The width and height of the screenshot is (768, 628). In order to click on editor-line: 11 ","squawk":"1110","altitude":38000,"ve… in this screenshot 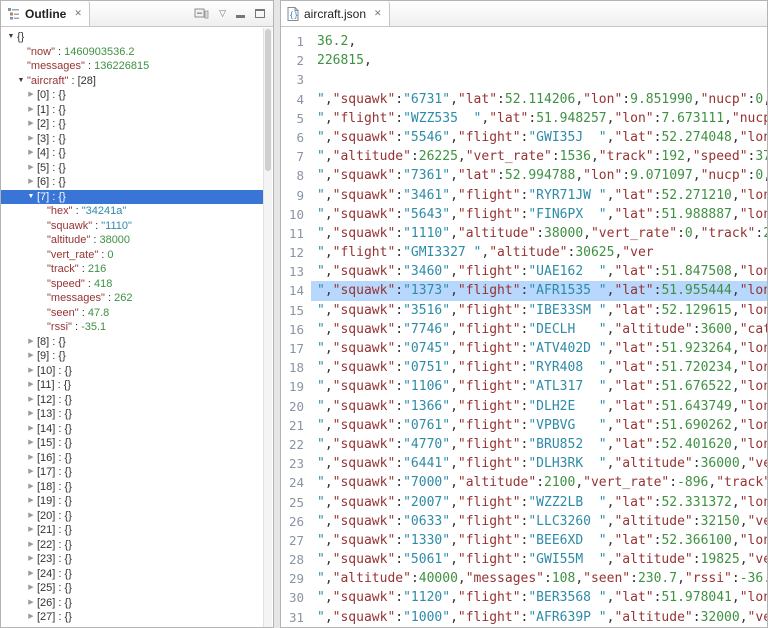, I will do `click(524, 233)`.